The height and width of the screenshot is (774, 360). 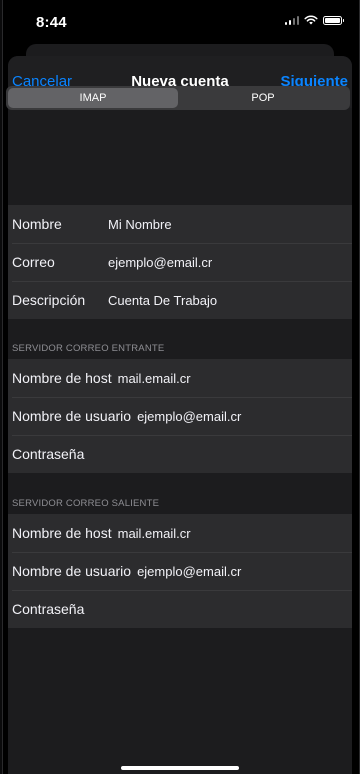 I want to click on description-field: Descripción Cuenta De Trabajo, so click(x=180, y=300).